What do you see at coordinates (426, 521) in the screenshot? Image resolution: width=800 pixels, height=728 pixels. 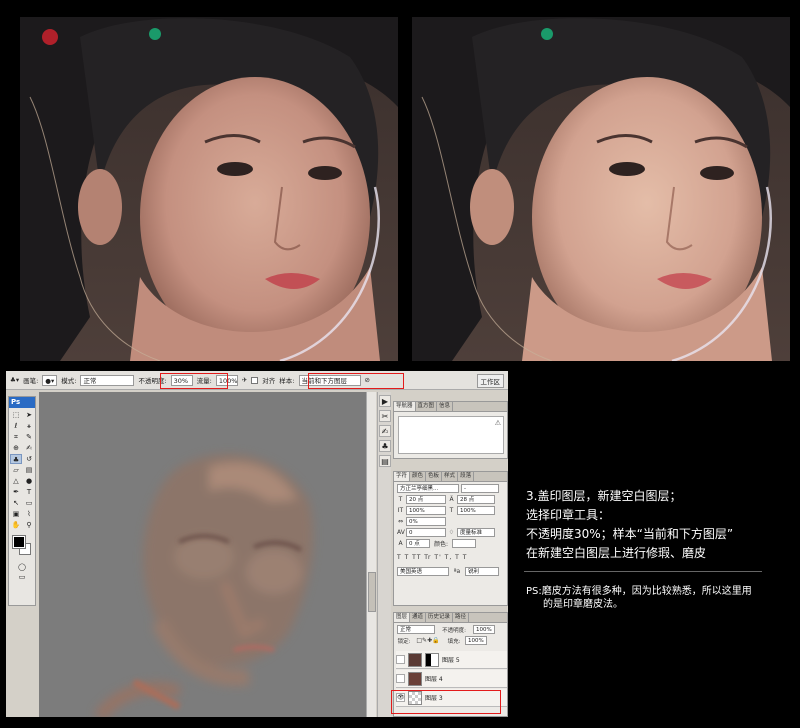 I see `tracking-select: 0%` at bounding box center [426, 521].